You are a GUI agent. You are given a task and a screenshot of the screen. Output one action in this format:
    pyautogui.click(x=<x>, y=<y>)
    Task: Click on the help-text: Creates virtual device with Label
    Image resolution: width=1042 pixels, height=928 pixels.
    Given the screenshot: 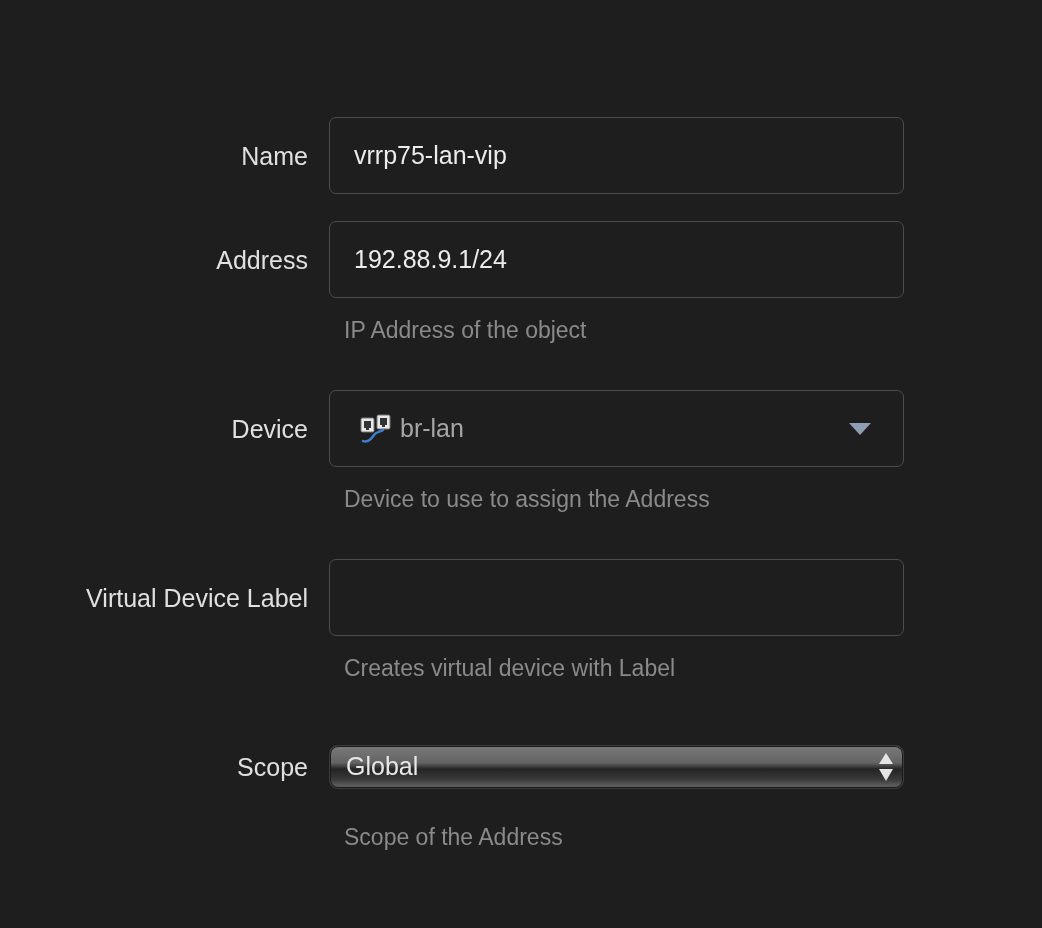 What is the action you would take?
    pyautogui.click(x=510, y=668)
    